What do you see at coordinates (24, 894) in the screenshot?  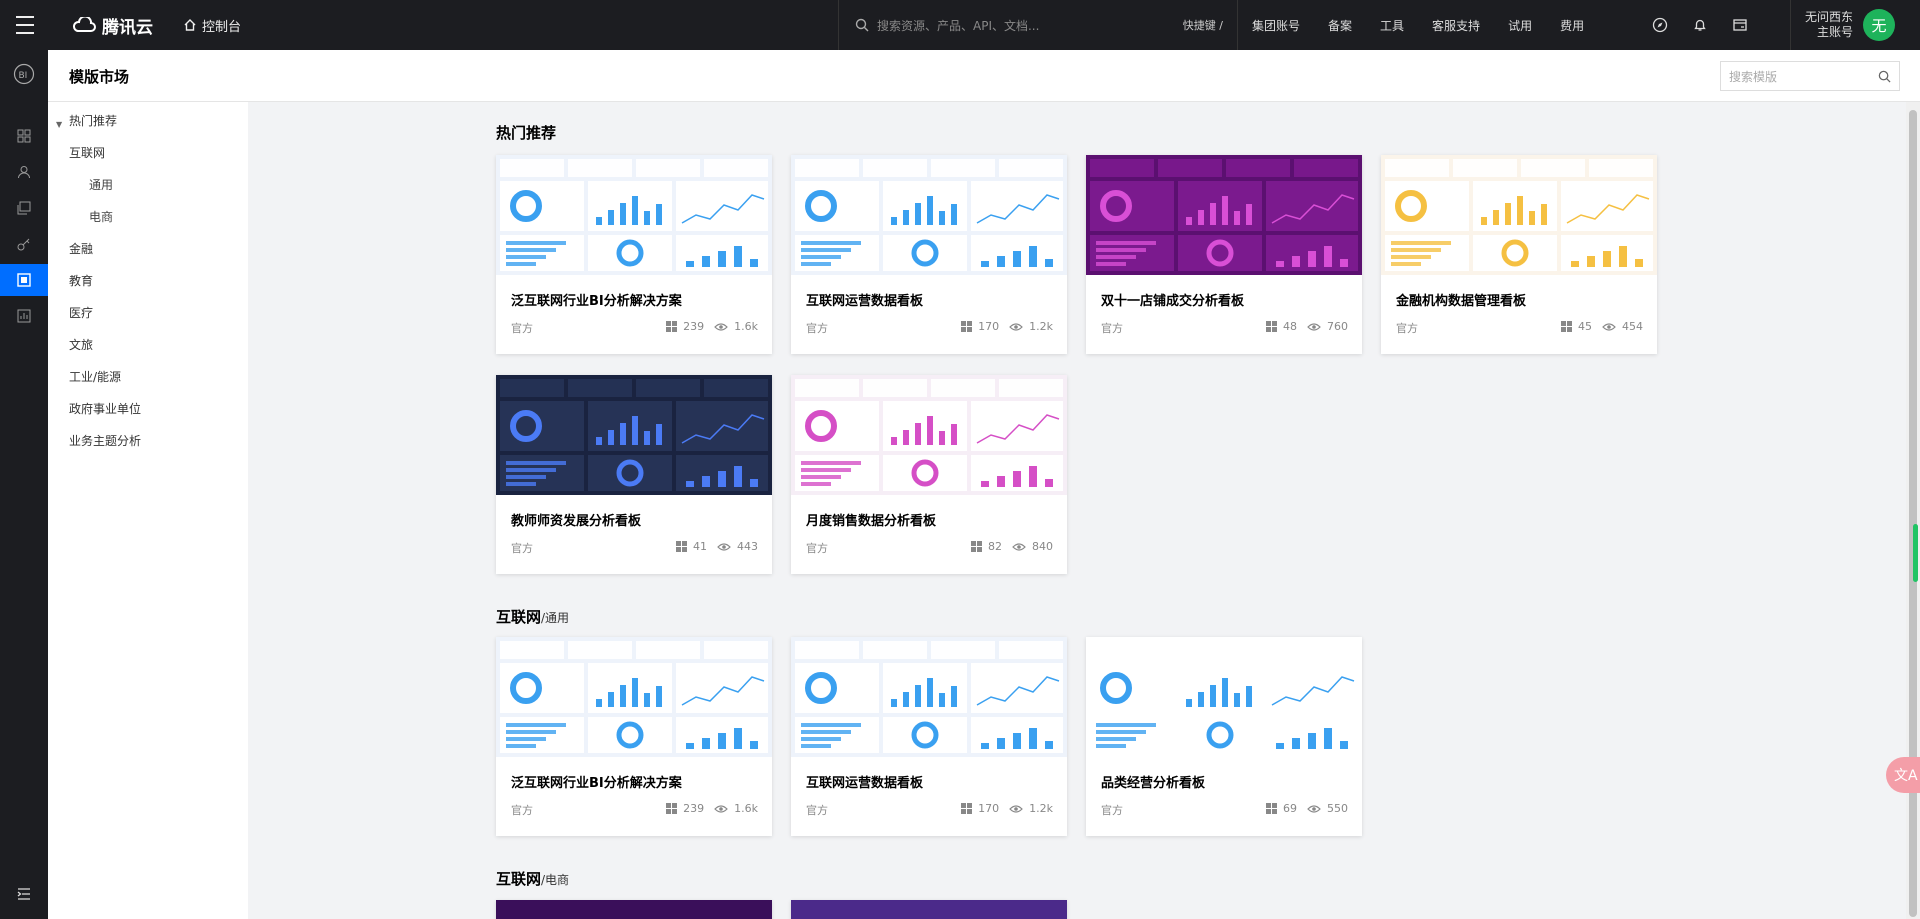 I see `collapse-menu-icon` at bounding box center [24, 894].